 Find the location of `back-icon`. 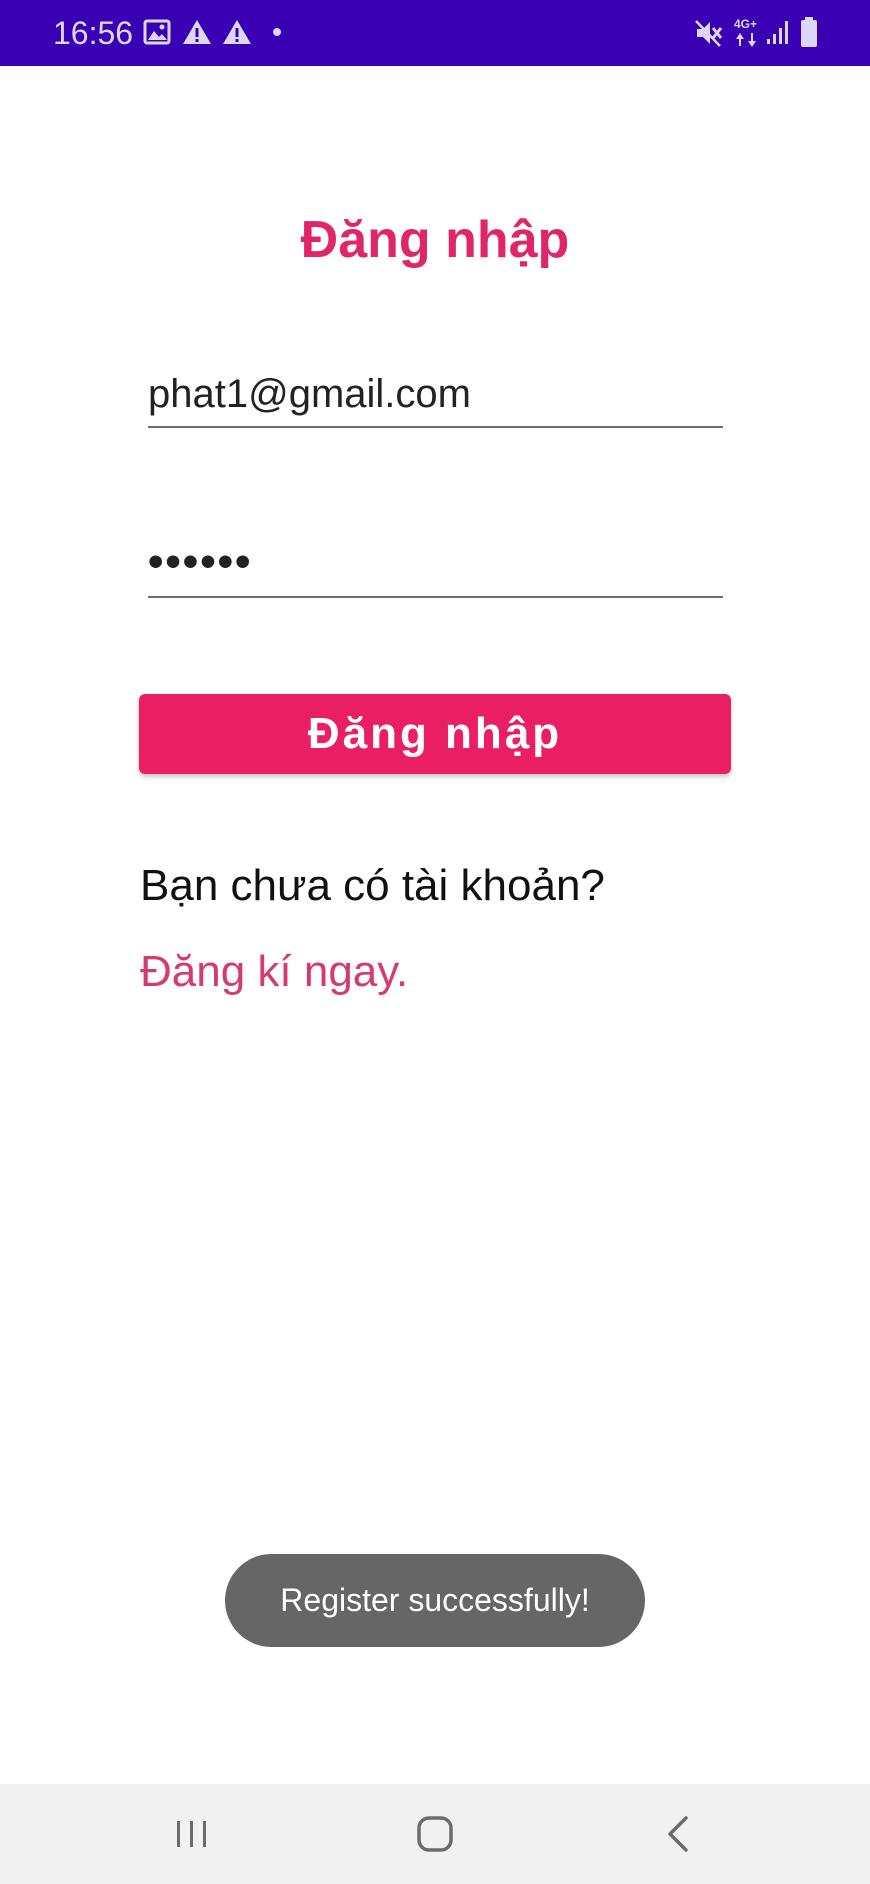

back-icon is located at coordinates (678, 1834).